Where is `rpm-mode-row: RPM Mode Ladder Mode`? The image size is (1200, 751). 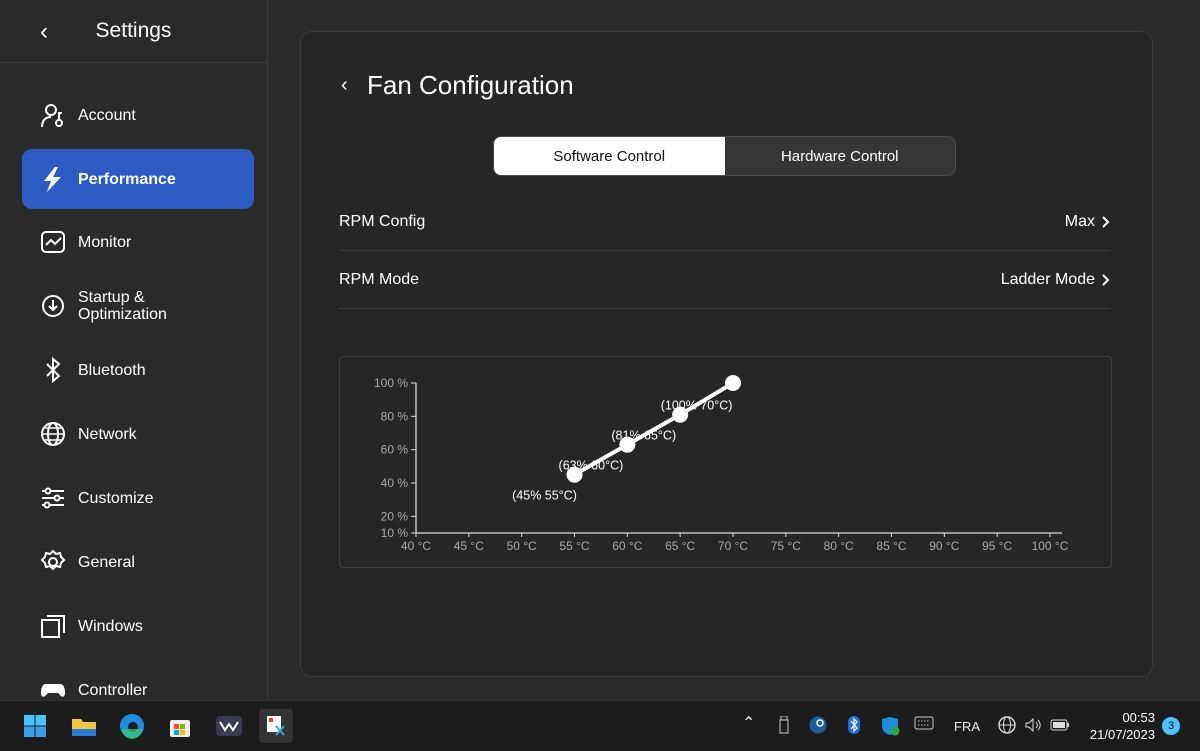
rpm-mode-row: RPM Mode Ladder Mode is located at coordinates (725, 280).